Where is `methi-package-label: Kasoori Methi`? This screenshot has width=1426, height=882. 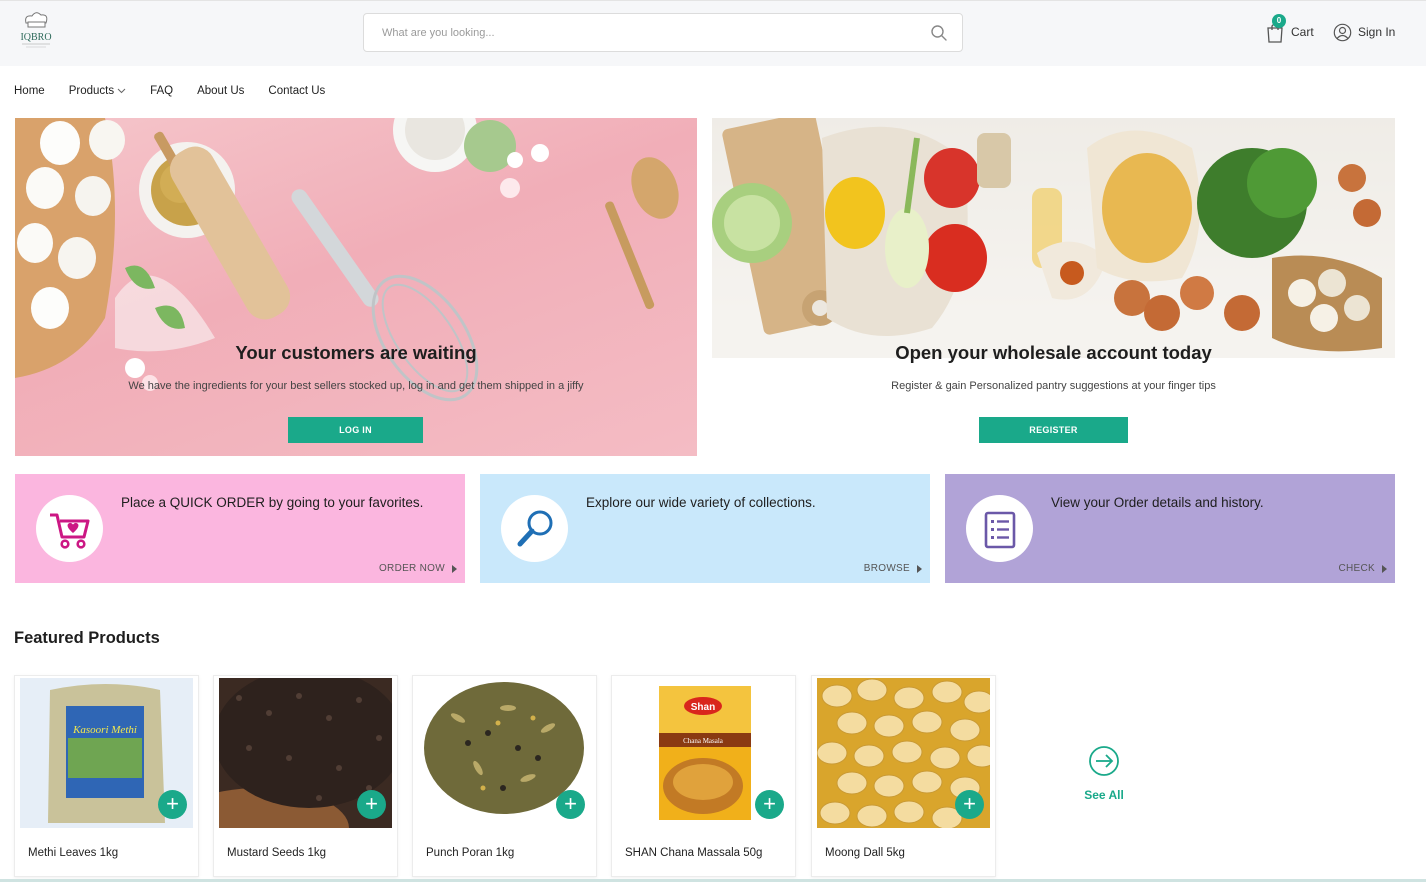
methi-package-label: Kasoori Methi is located at coordinates (104, 730).